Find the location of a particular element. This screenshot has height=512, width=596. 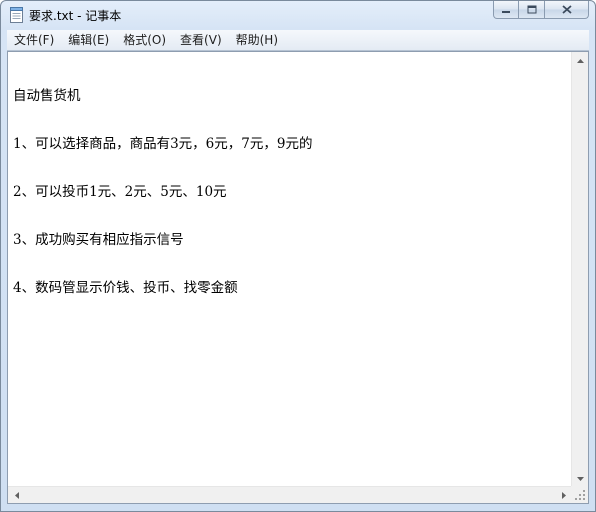

menu-edit: 编辑(E) is located at coordinates (88, 40).